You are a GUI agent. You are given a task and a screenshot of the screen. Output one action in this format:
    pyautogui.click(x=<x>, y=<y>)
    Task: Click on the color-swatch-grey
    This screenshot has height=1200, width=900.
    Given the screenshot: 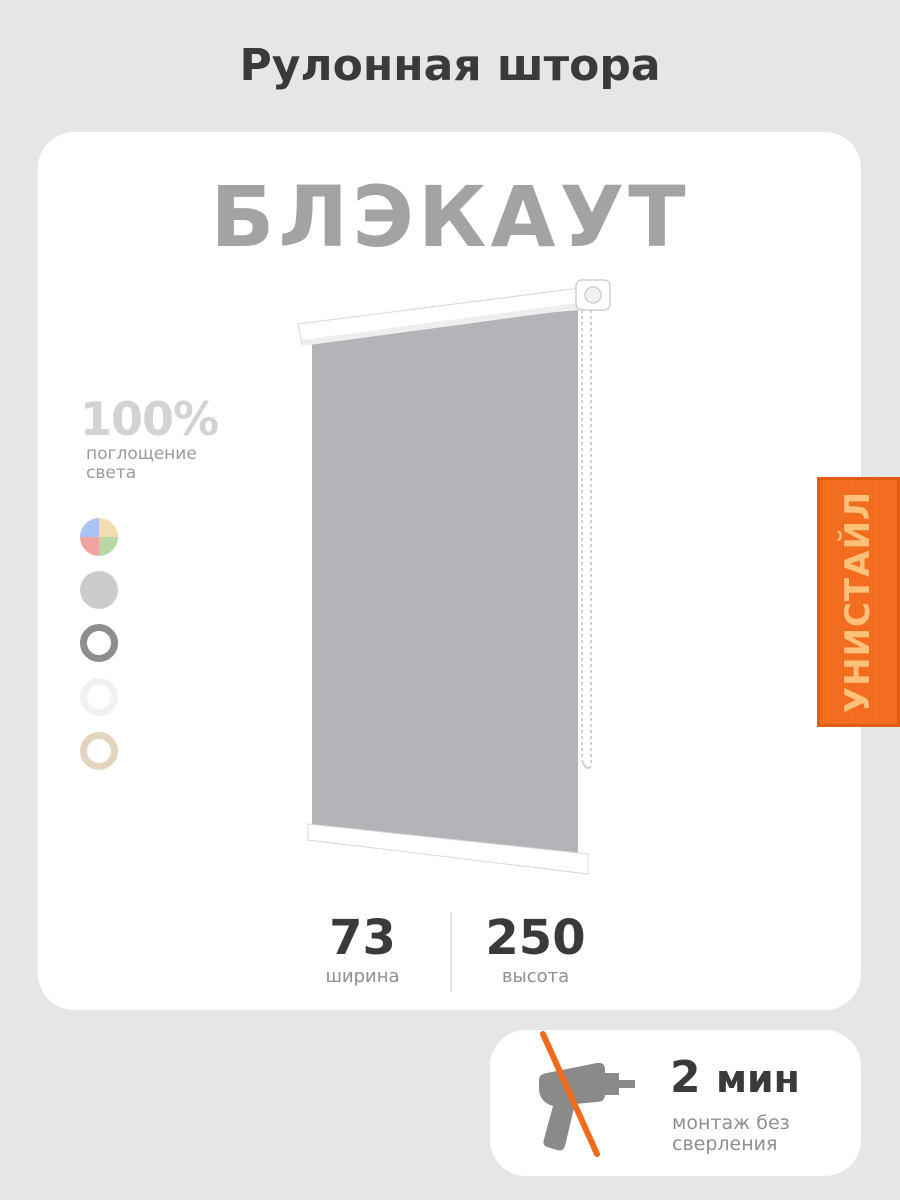 What is the action you would take?
    pyautogui.click(x=99, y=590)
    